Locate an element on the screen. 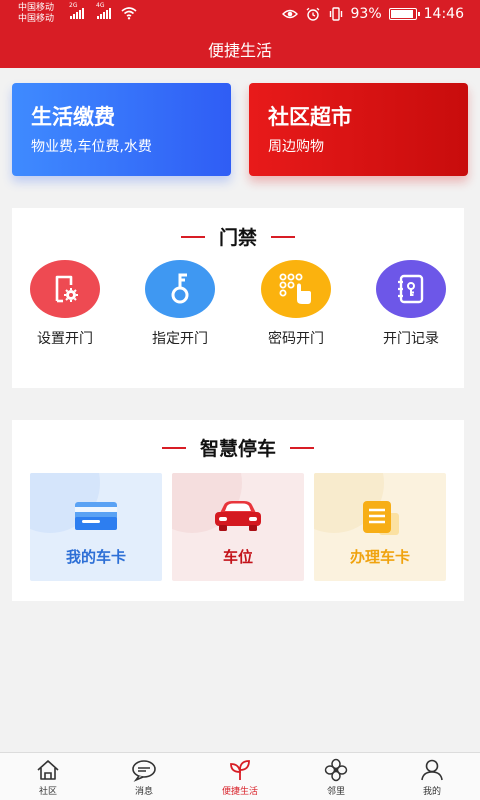 The image size is (480, 800). card-icon is located at coordinates (96, 516).